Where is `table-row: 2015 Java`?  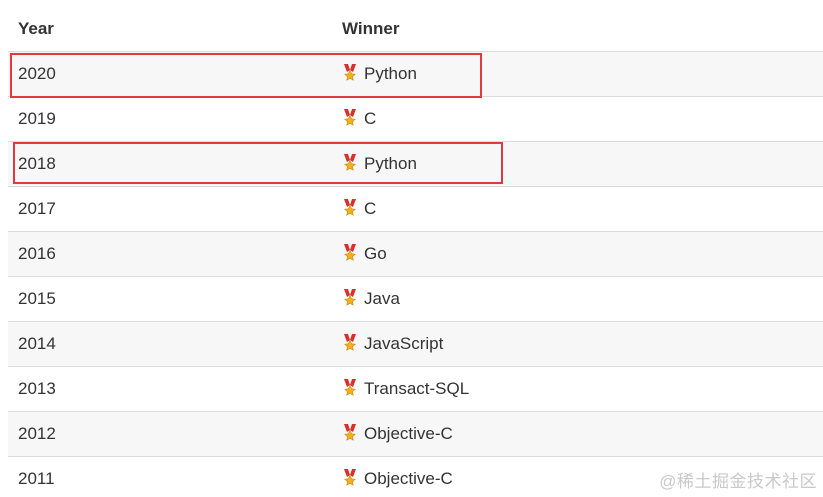 table-row: 2015 Java is located at coordinates (415, 299).